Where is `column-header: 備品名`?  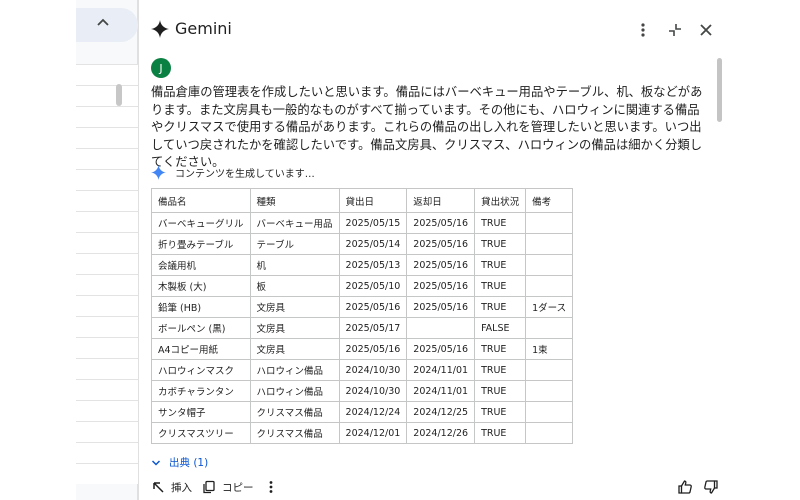 column-header: 備品名 is located at coordinates (201, 200).